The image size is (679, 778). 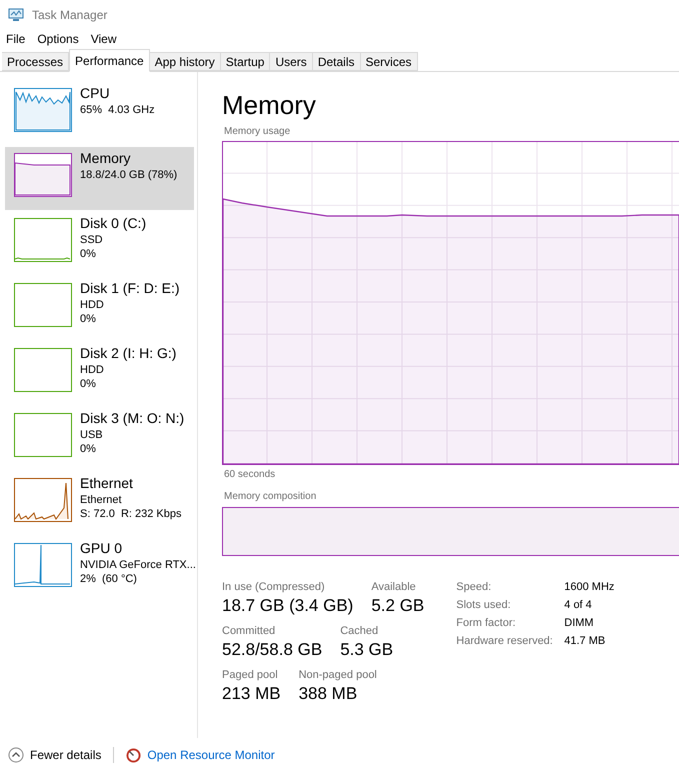 What do you see at coordinates (579, 623) in the screenshot?
I see `detail-value: DIMM` at bounding box center [579, 623].